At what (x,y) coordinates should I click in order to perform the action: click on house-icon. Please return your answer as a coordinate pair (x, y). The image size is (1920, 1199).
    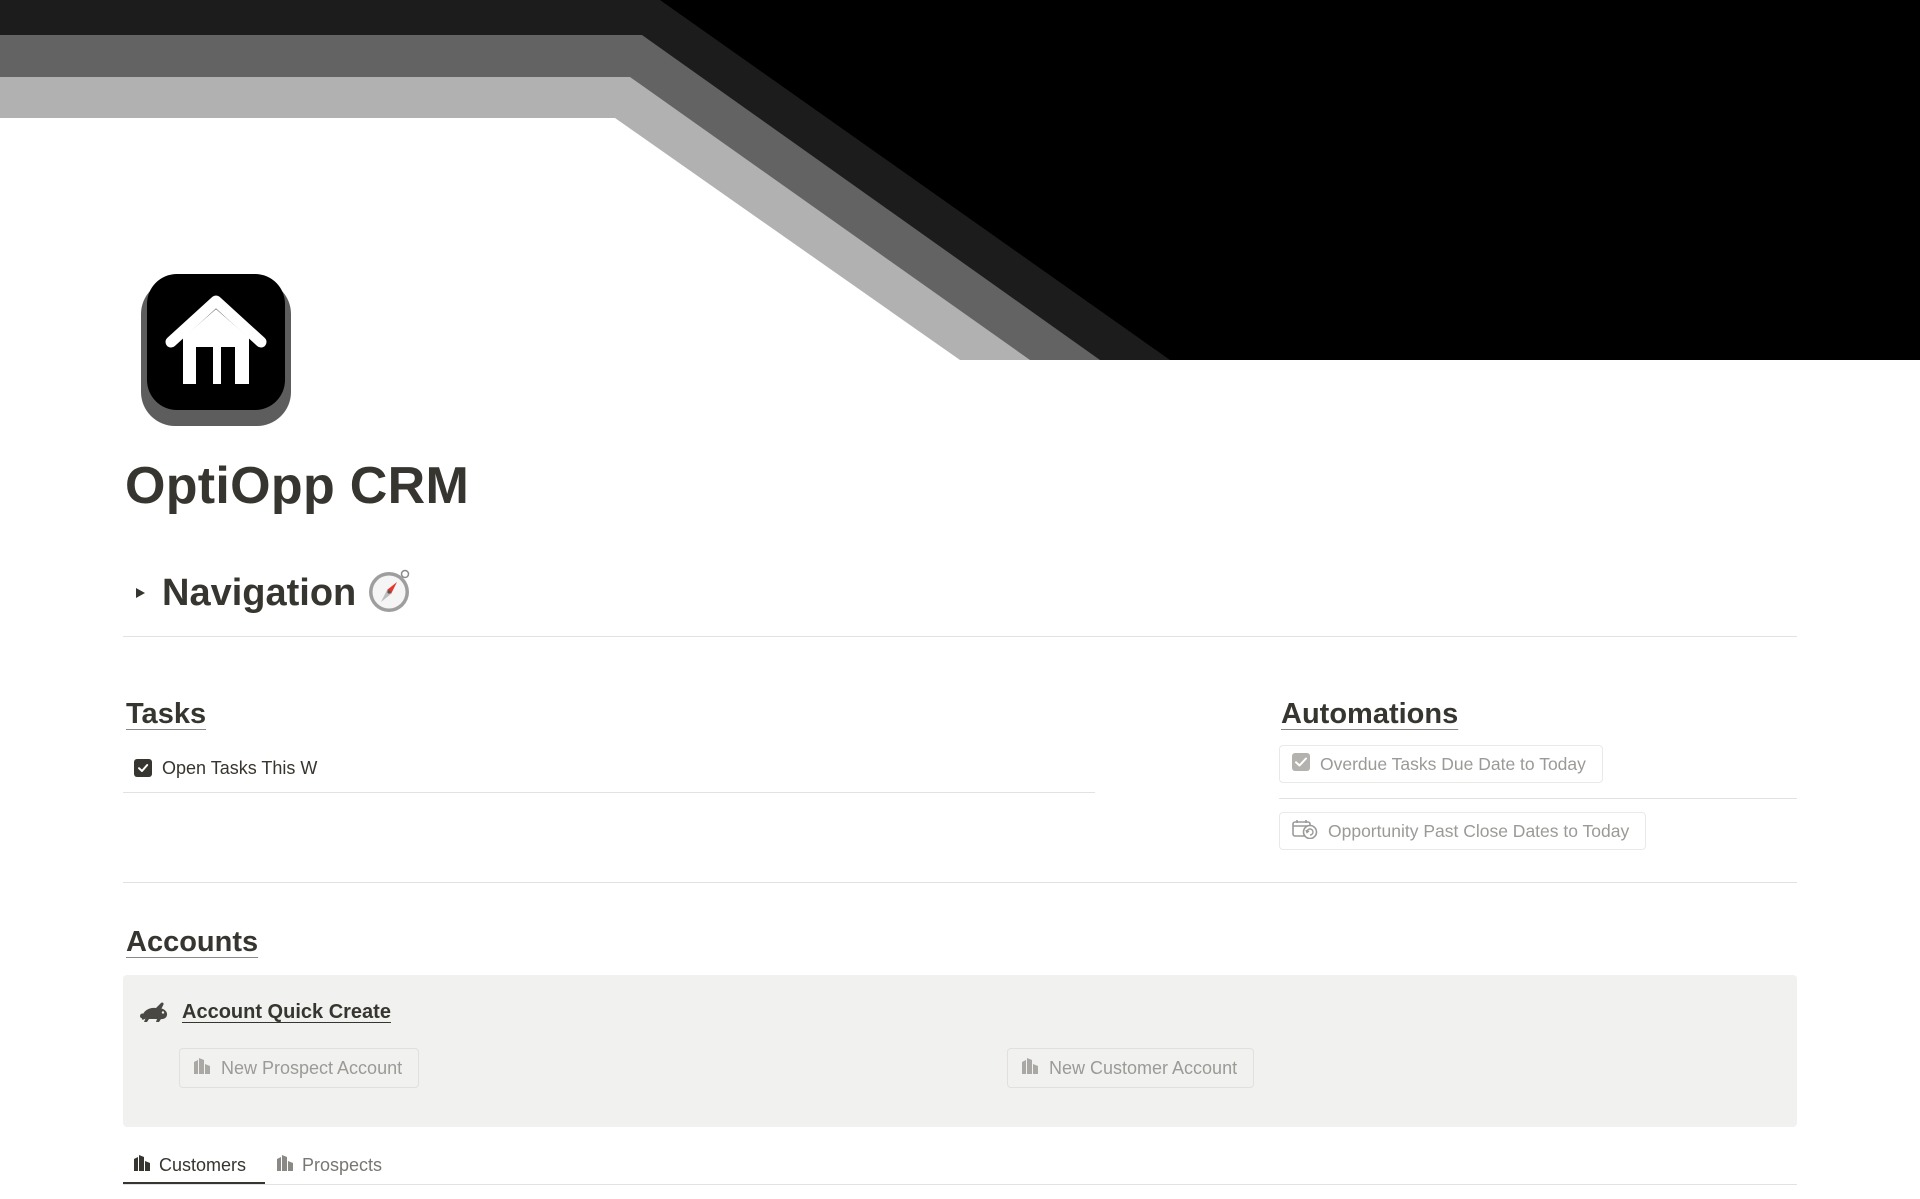
    Looking at the image, I should click on (216, 350).